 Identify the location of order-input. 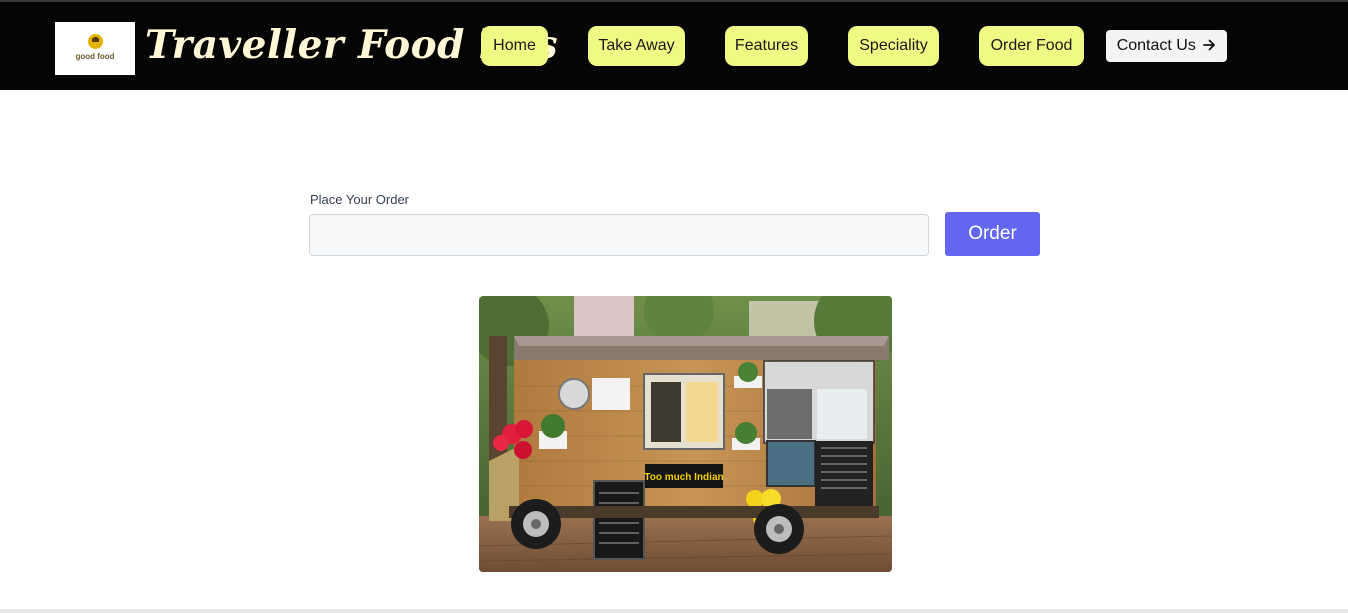
(619, 235).